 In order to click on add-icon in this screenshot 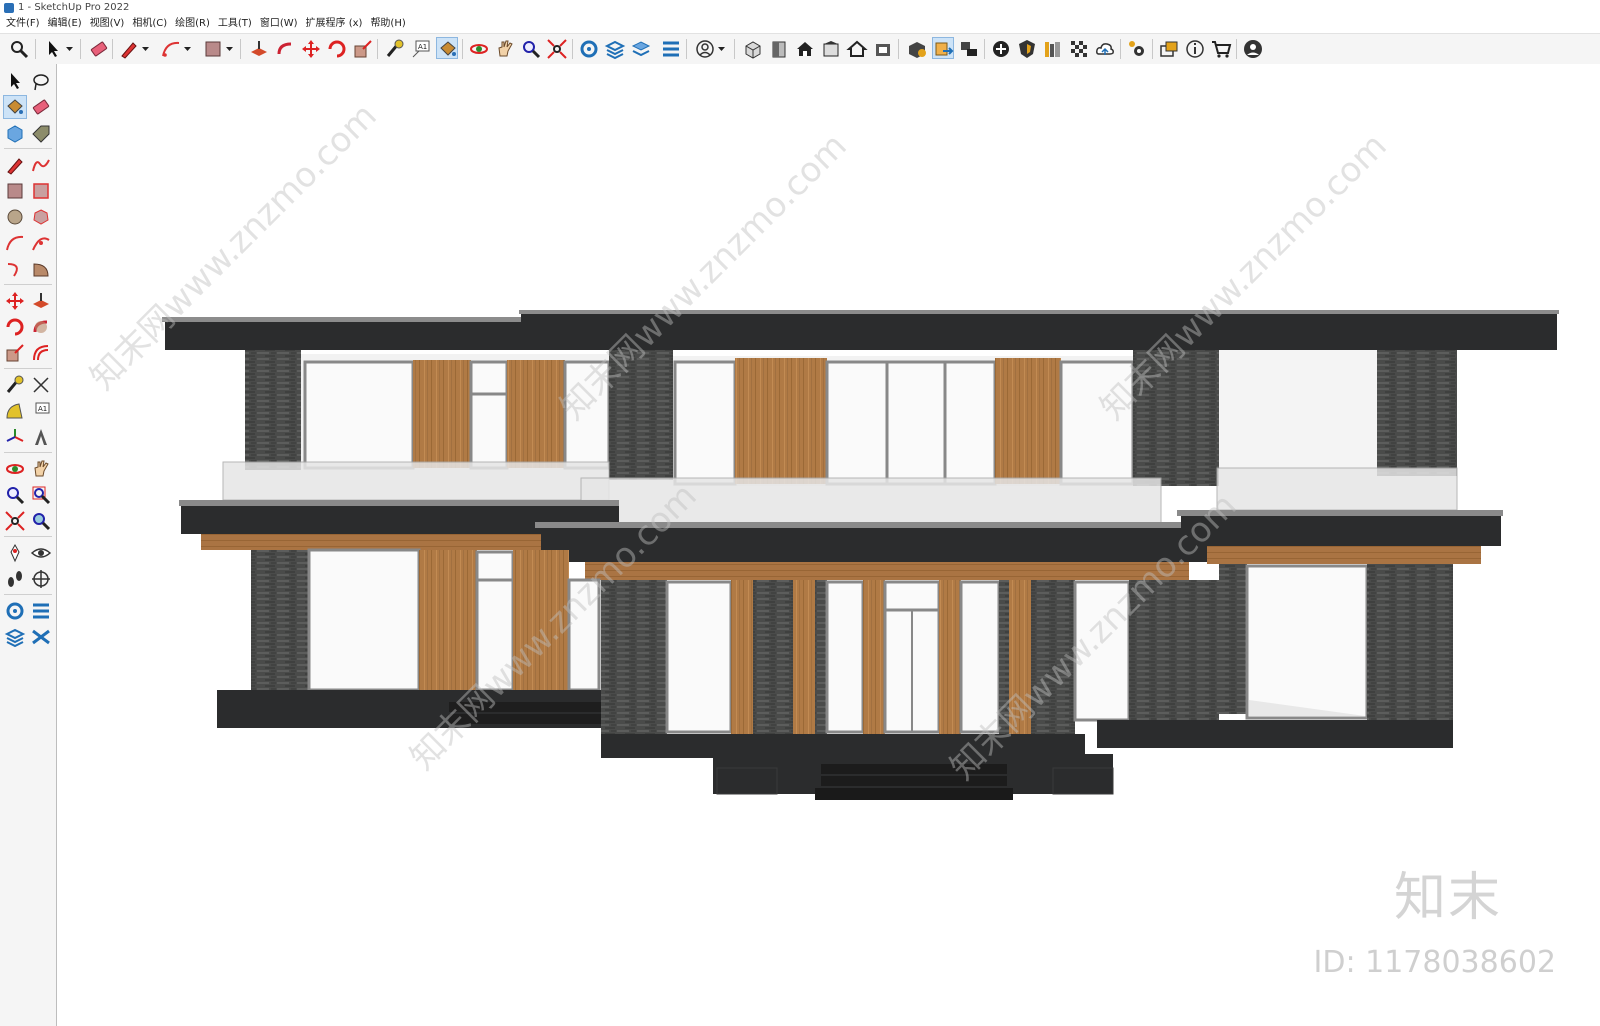, I will do `click(1001, 49)`.